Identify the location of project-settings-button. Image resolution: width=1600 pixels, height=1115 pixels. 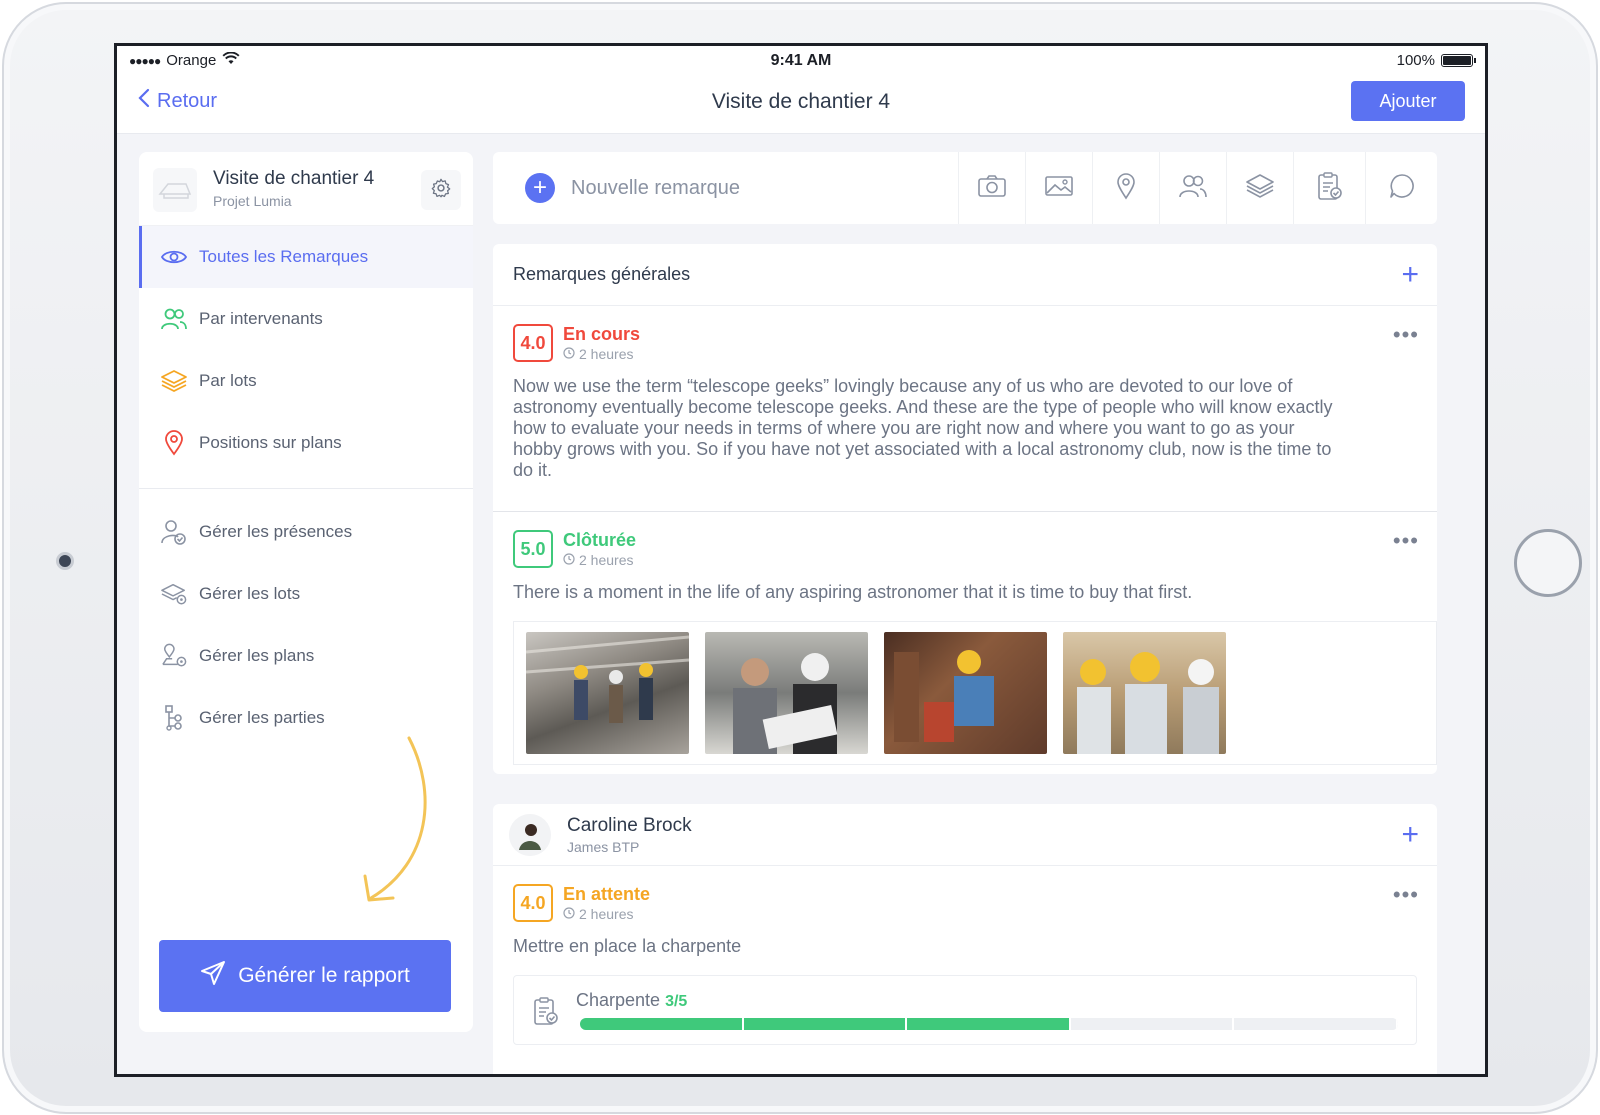
(441, 190).